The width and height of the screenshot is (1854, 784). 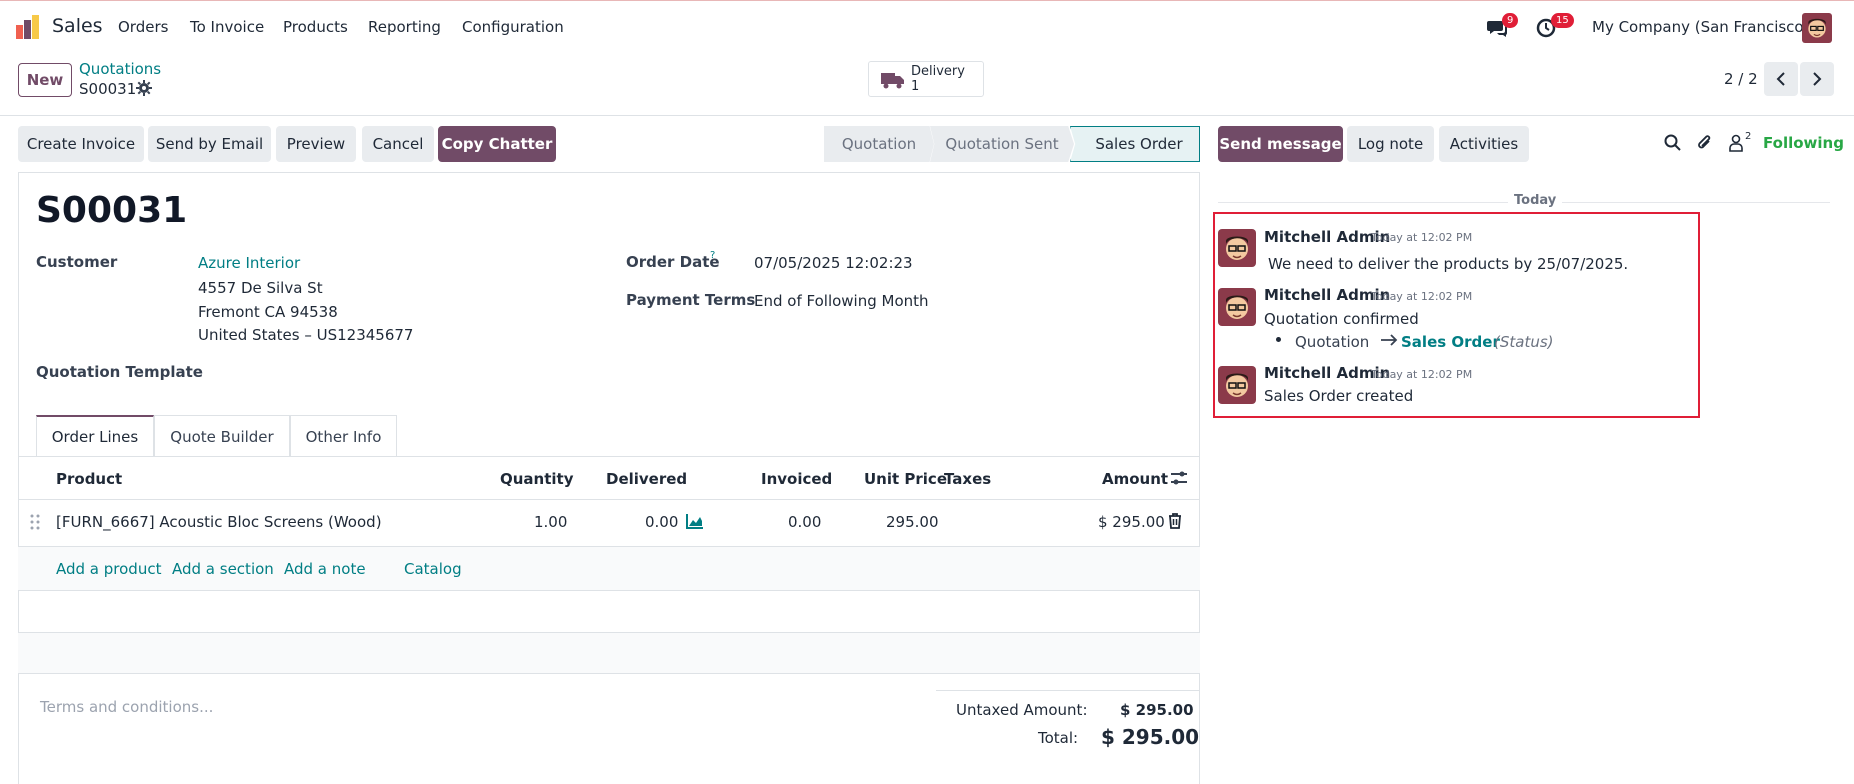 I want to click on col-unit-price: Unit Price, so click(x=905, y=479).